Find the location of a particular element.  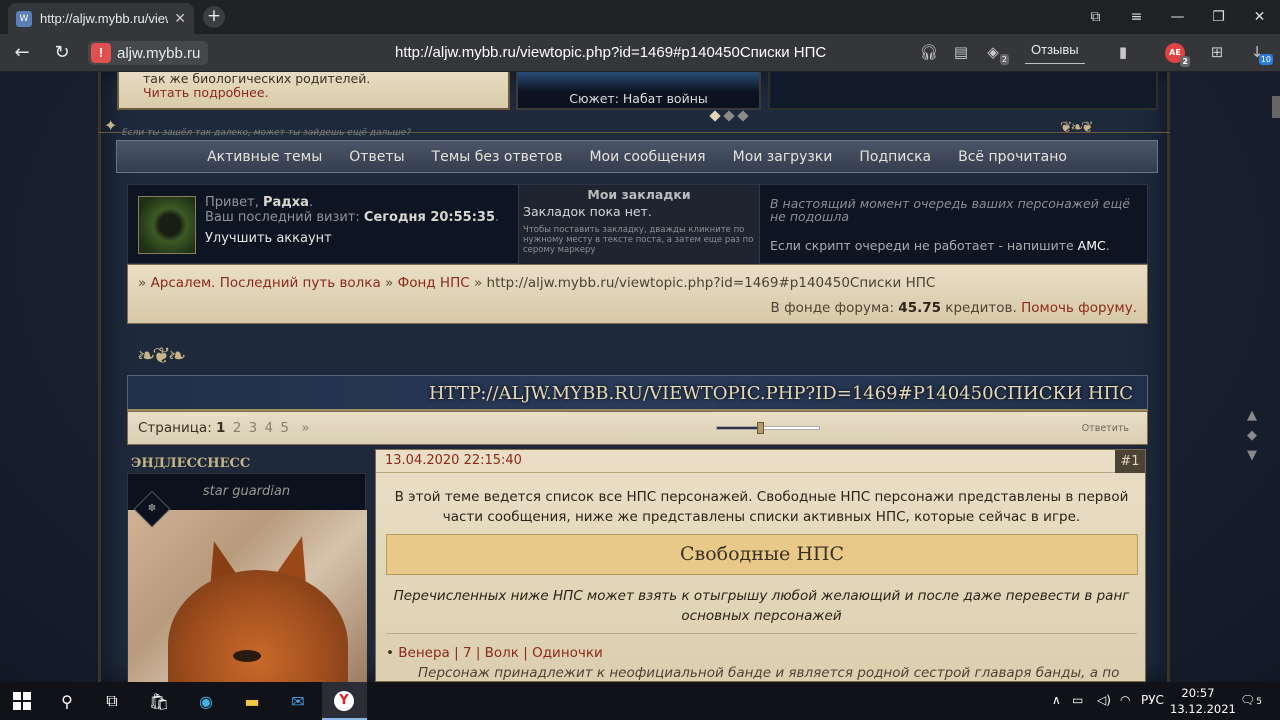

page-link: 5 is located at coordinates (284, 428).